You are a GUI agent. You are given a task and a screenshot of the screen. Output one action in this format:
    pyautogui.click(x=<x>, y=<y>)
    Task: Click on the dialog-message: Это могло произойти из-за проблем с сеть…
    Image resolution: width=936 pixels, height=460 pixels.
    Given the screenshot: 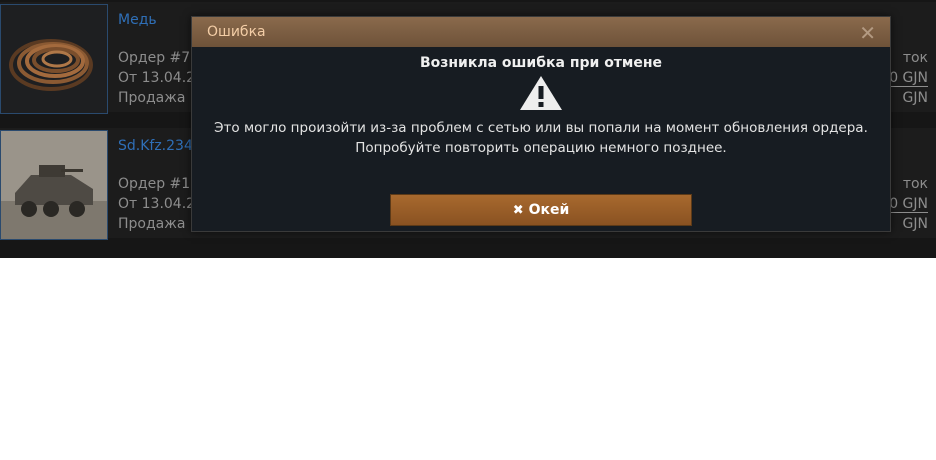 What is the action you would take?
    pyautogui.click(x=541, y=138)
    